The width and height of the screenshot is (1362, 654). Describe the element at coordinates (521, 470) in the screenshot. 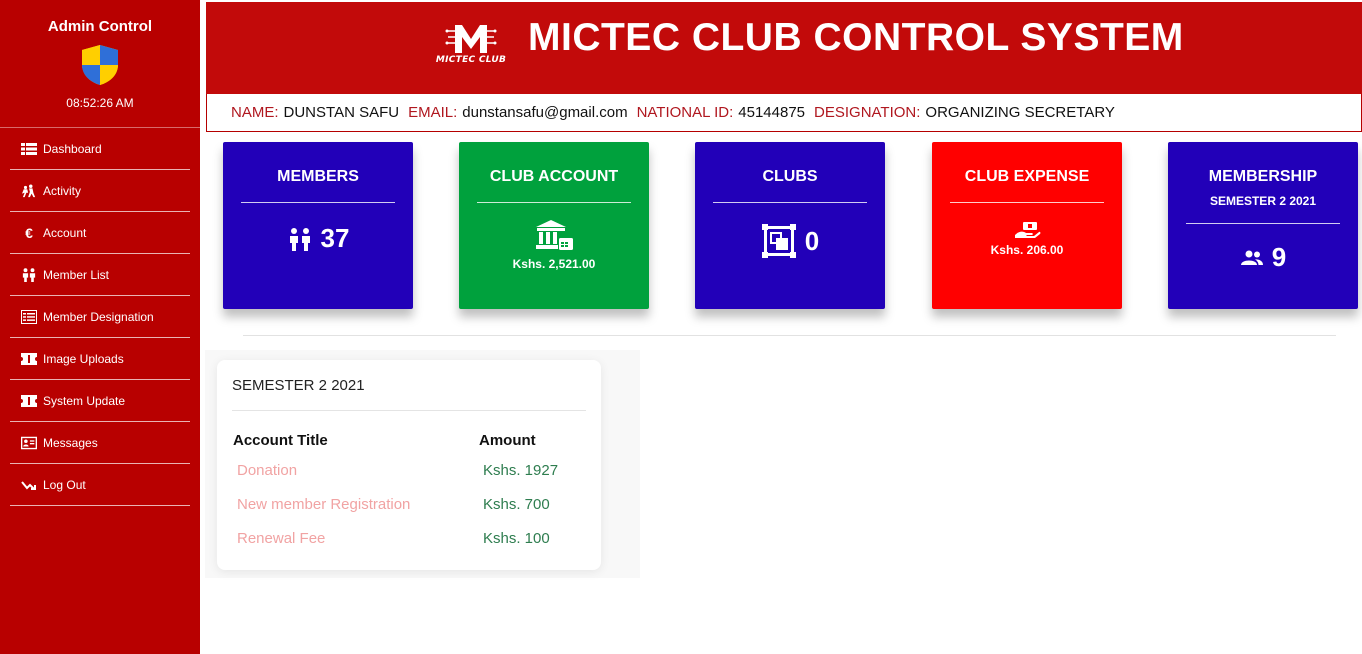

I see `account-row-amount: Kshs. 1927` at that location.